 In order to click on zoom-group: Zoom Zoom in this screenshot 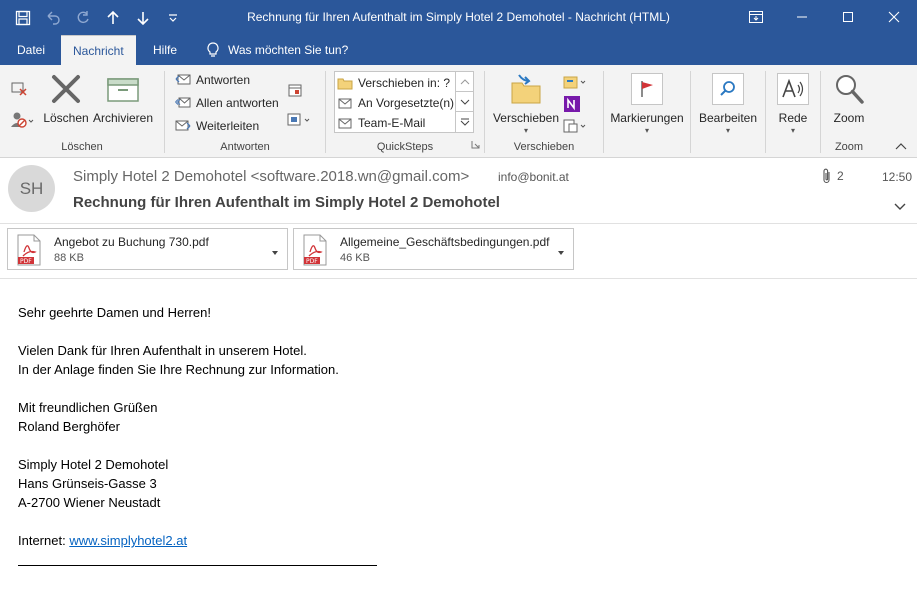, I will do `click(849, 112)`.